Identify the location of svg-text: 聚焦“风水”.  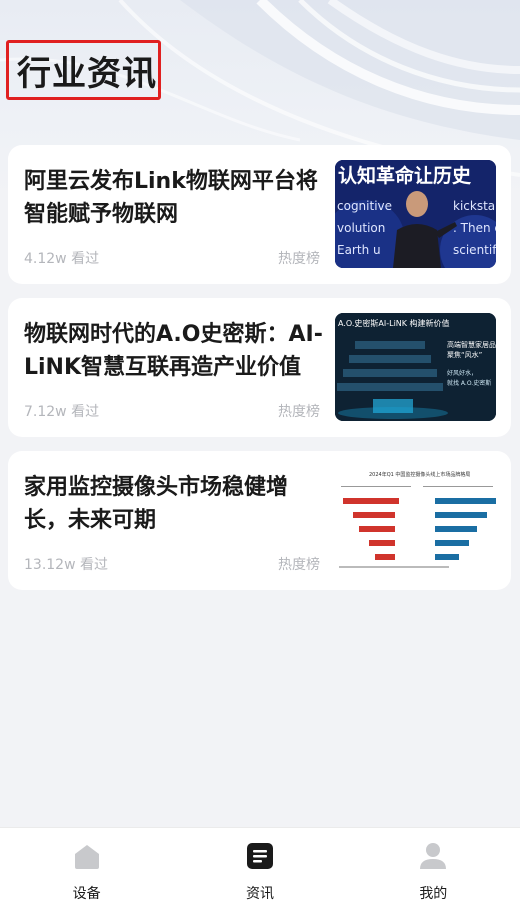
(464, 354).